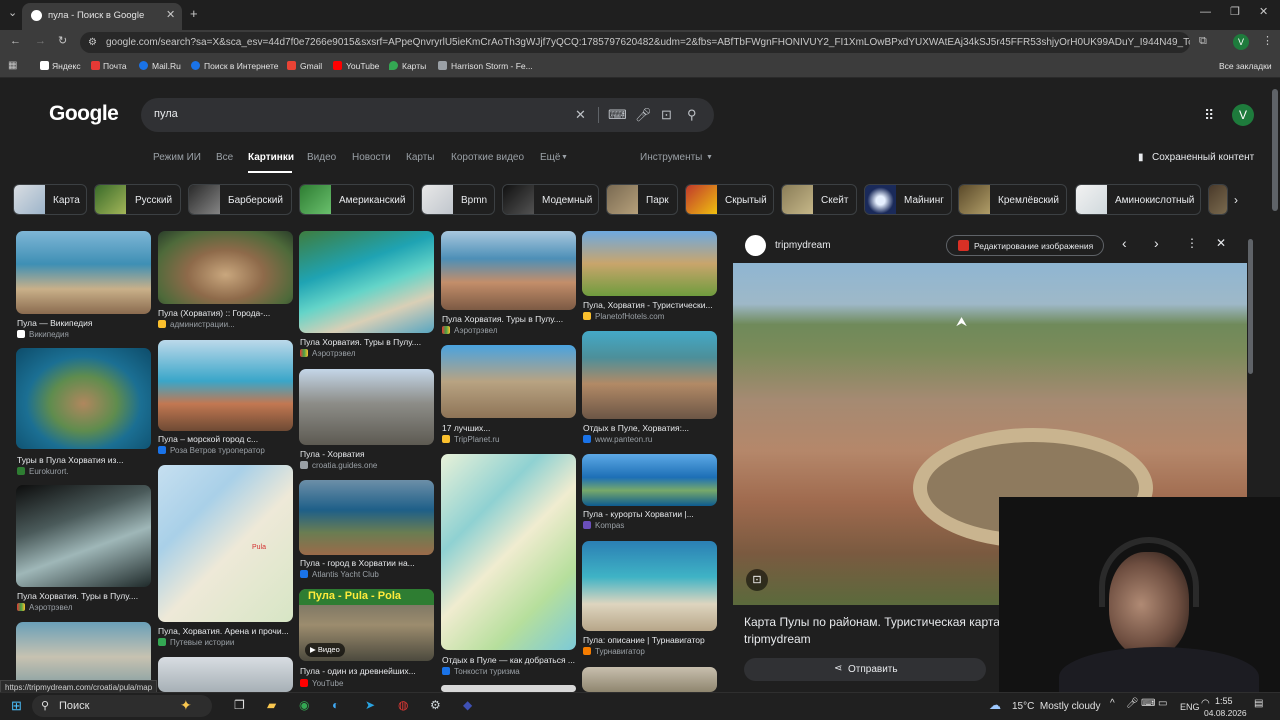 This screenshot has width=1280, height=720. Describe the element at coordinates (225, 543) in the screenshot. I see `result-image-map: Pula` at that location.